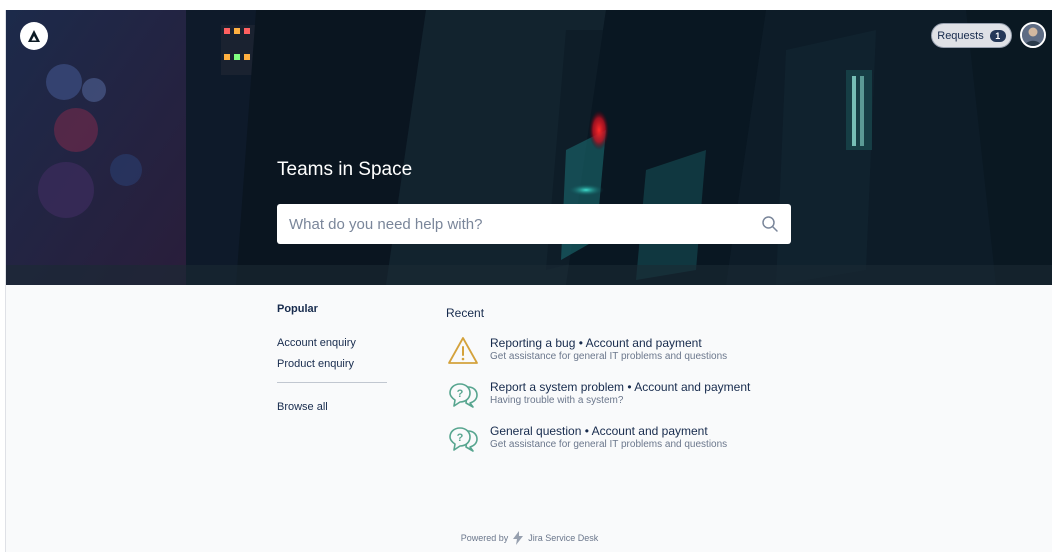 The width and height of the screenshot is (1052, 552). What do you see at coordinates (770, 224) in the screenshot?
I see `search-icon` at bounding box center [770, 224].